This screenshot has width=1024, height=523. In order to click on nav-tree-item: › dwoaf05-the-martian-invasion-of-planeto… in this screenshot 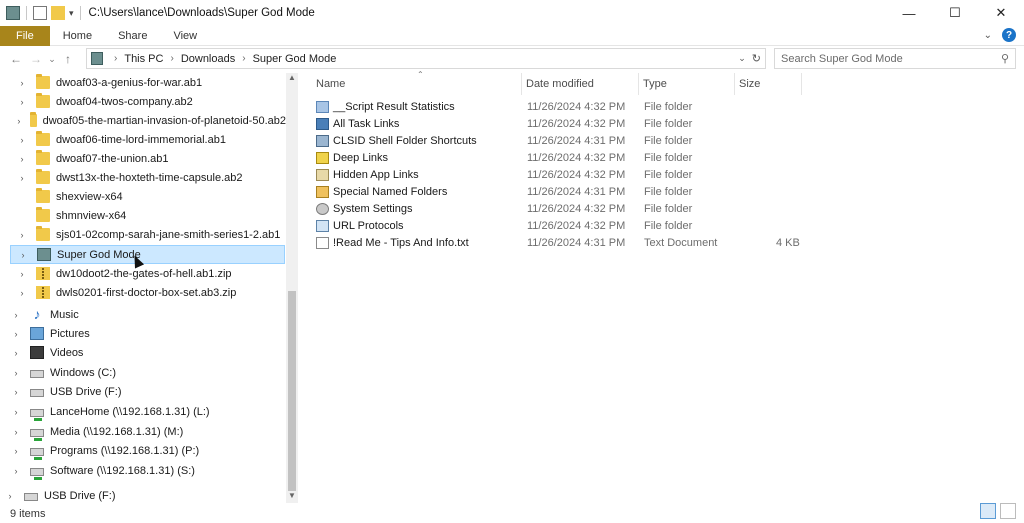, I will do `click(143, 120)`.